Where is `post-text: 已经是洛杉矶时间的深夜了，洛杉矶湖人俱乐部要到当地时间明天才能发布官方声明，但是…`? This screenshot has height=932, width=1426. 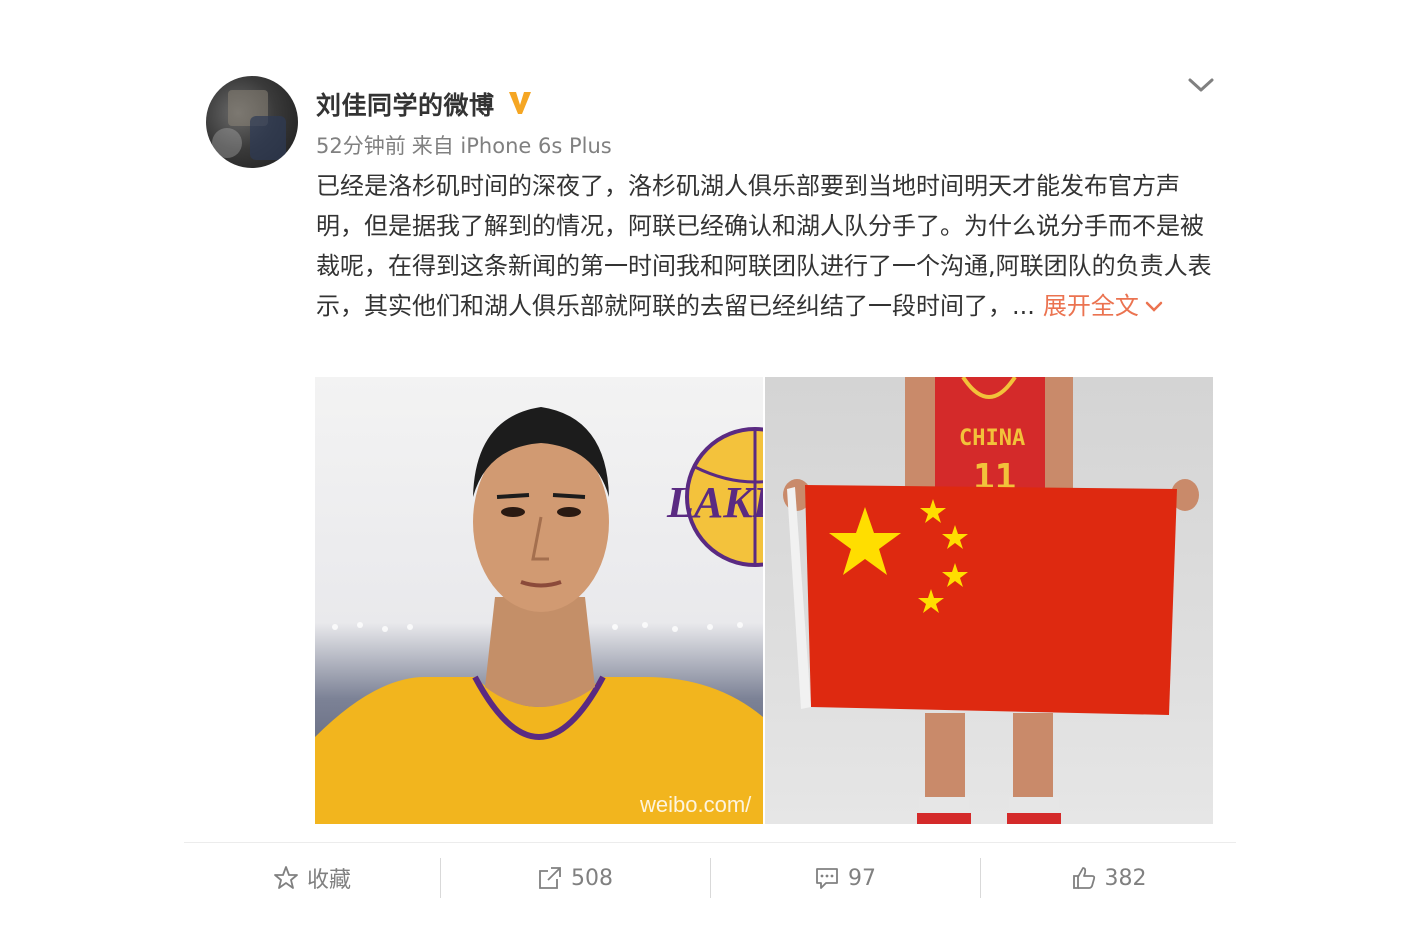
post-text: 已经是洛杉矶时间的深夜了，洛杉矶湖人俱乐部要到当地时间明天才能发布官方声明，但是… is located at coordinates (766, 246).